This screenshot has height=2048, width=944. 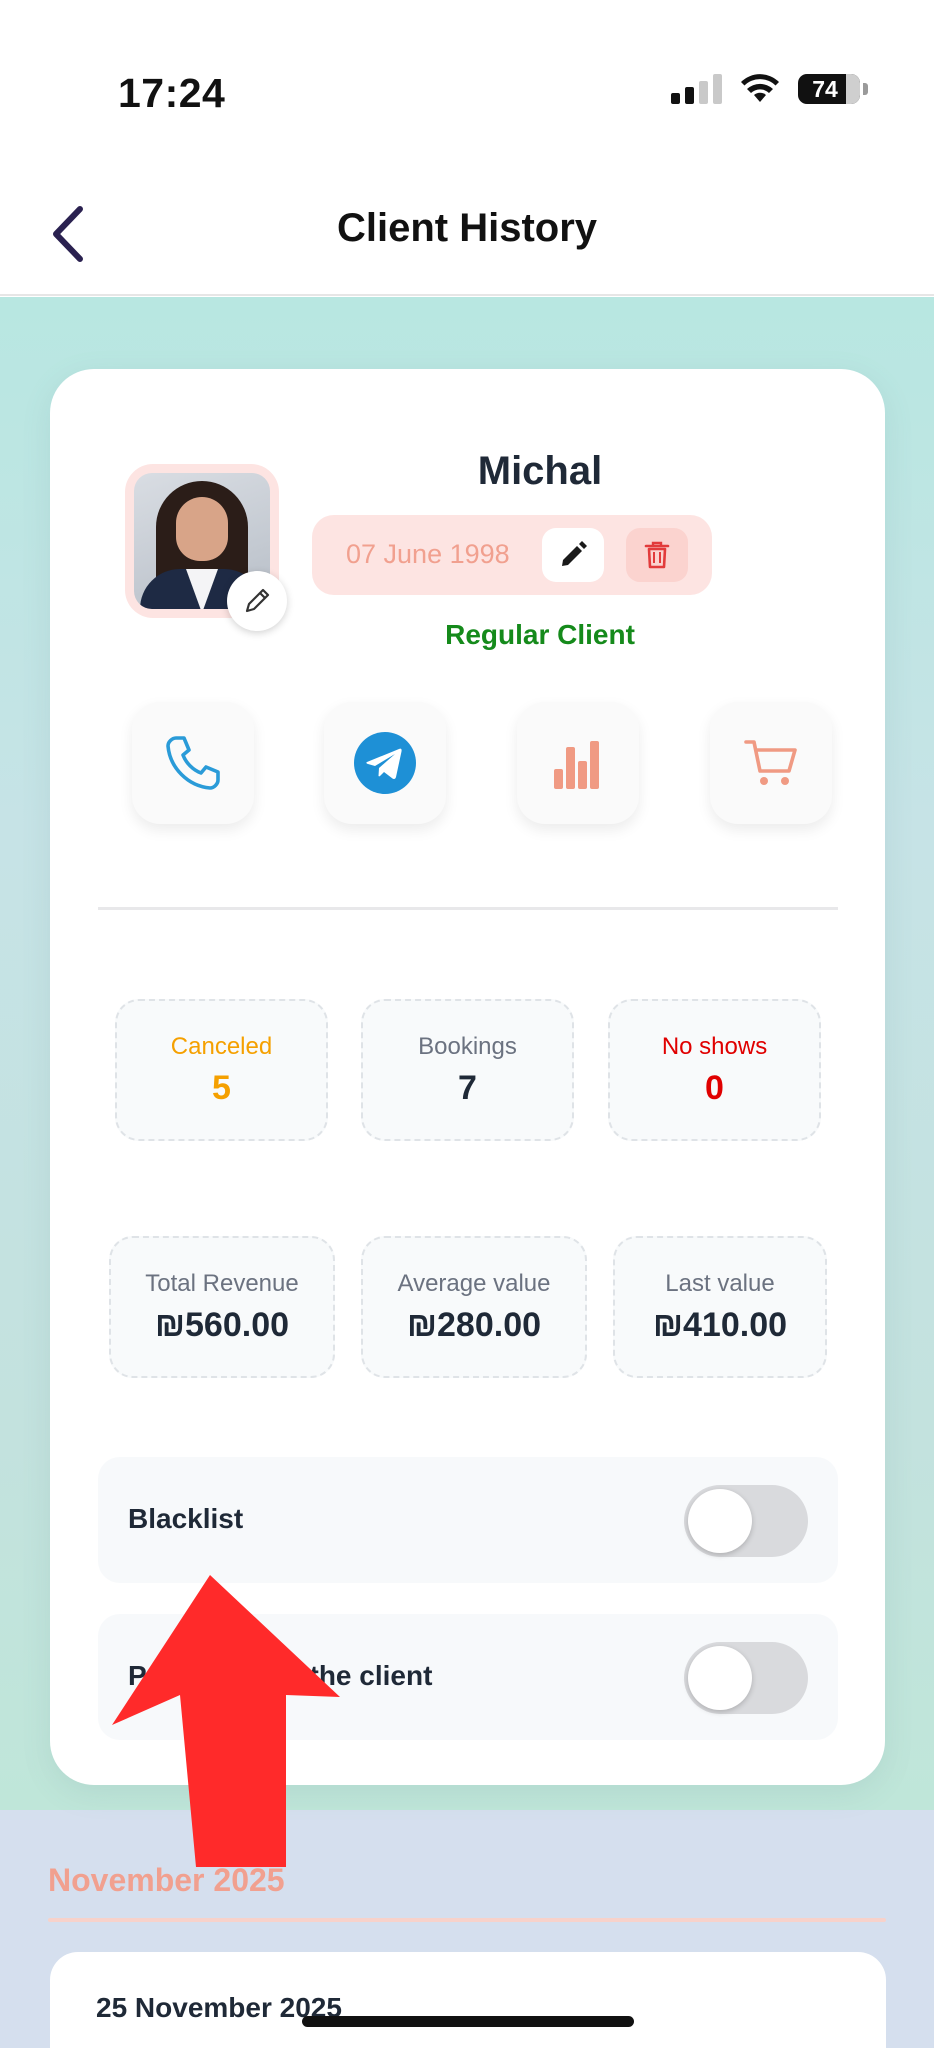 I want to click on stats-button, so click(x=578, y=763).